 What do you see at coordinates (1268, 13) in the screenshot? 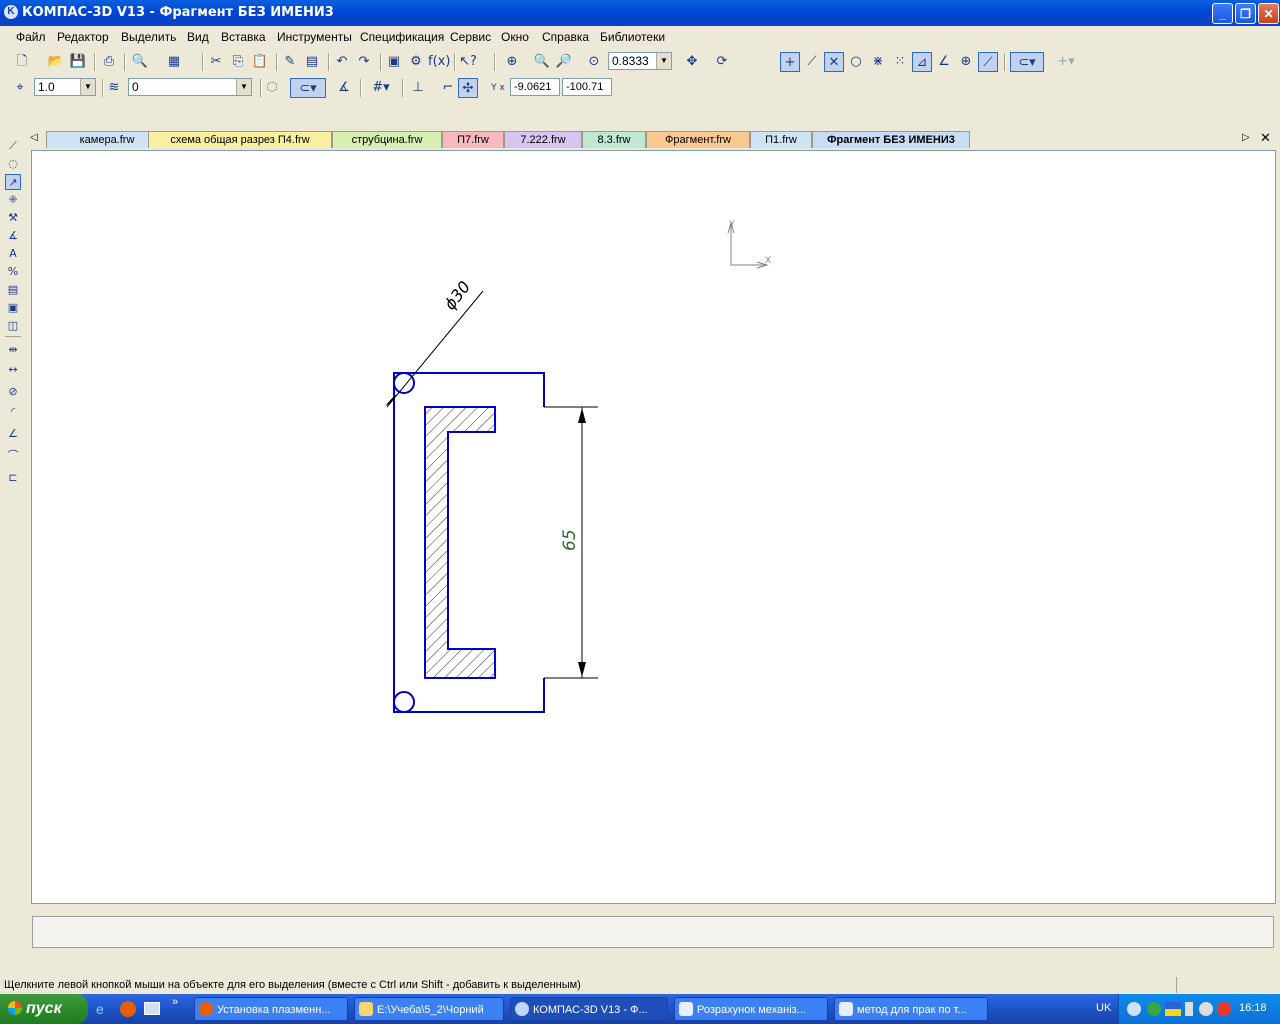
I see `close-button: ✕` at bounding box center [1268, 13].